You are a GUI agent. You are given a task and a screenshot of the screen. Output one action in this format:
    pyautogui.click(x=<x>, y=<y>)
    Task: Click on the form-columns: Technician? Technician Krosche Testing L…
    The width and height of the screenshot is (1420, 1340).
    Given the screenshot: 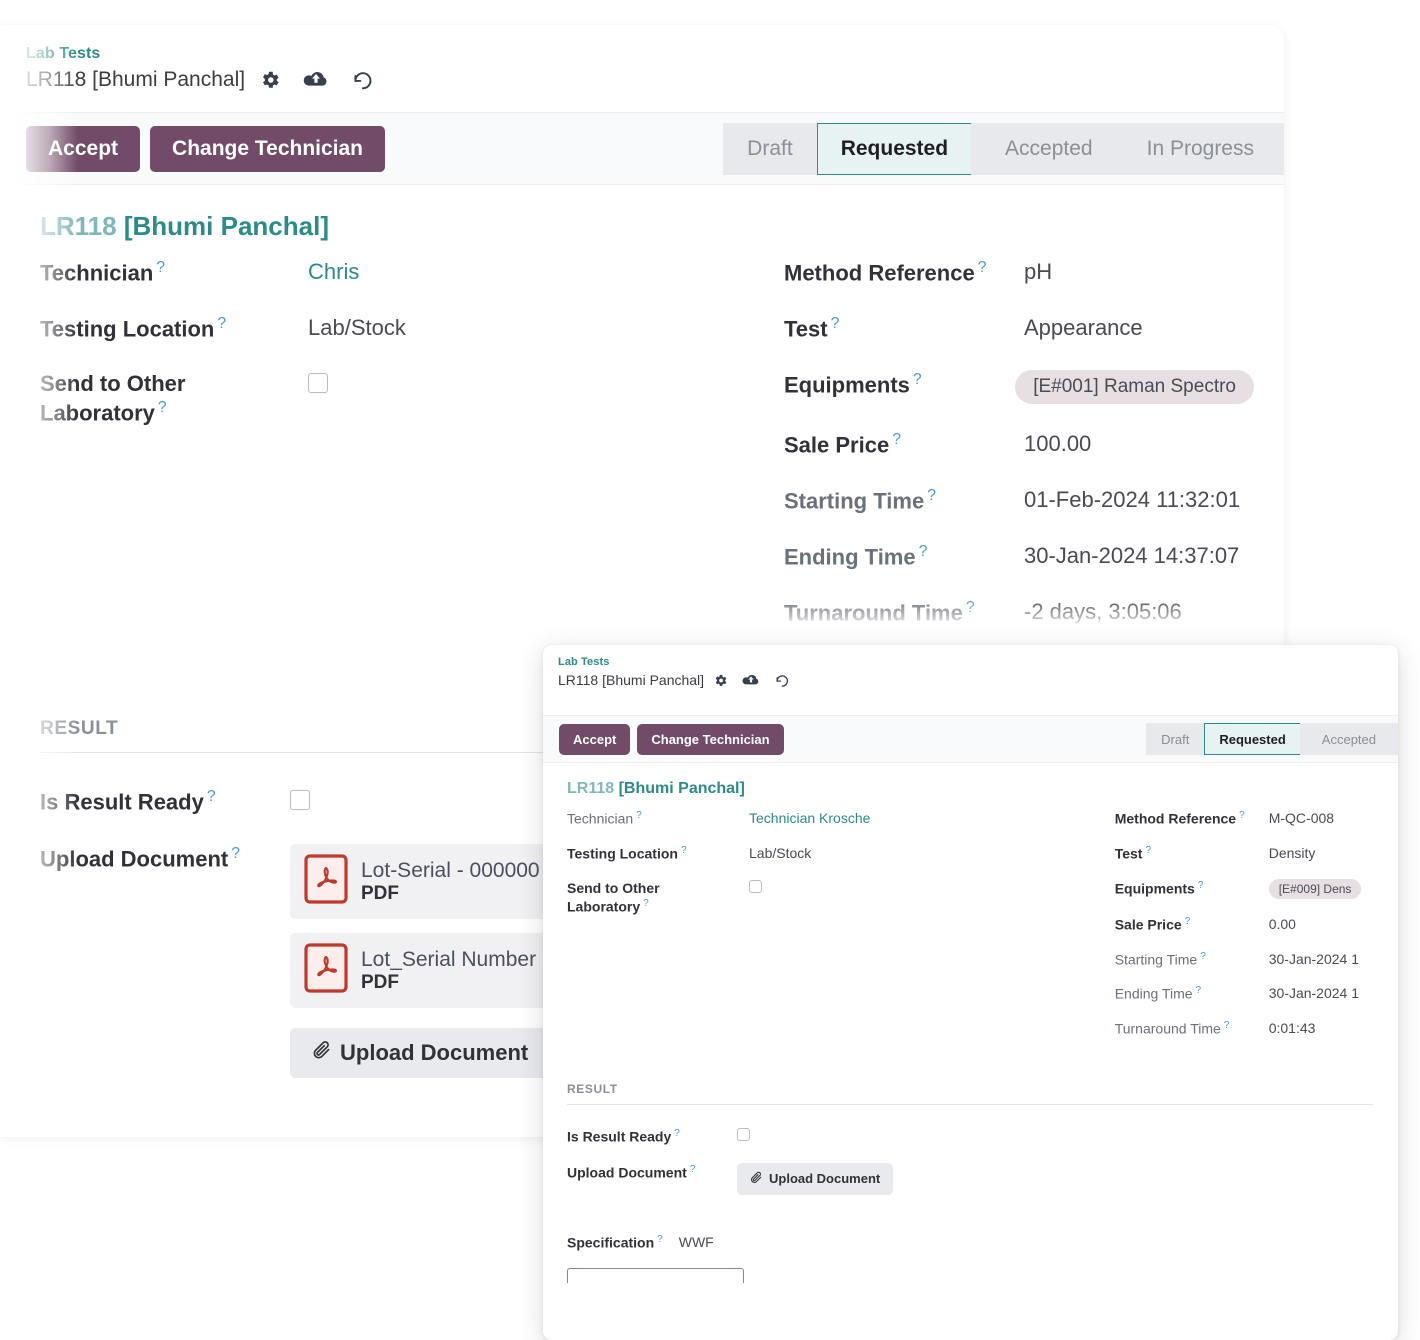 What is the action you would take?
    pyautogui.click(x=982, y=931)
    